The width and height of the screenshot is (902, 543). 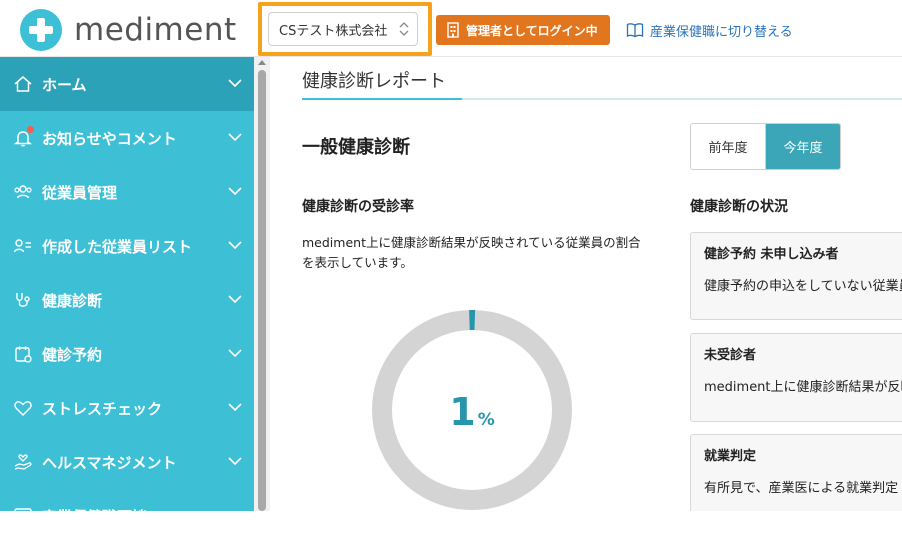 What do you see at coordinates (462, 412) in the screenshot?
I see `checkup-rate-number: 1` at bounding box center [462, 412].